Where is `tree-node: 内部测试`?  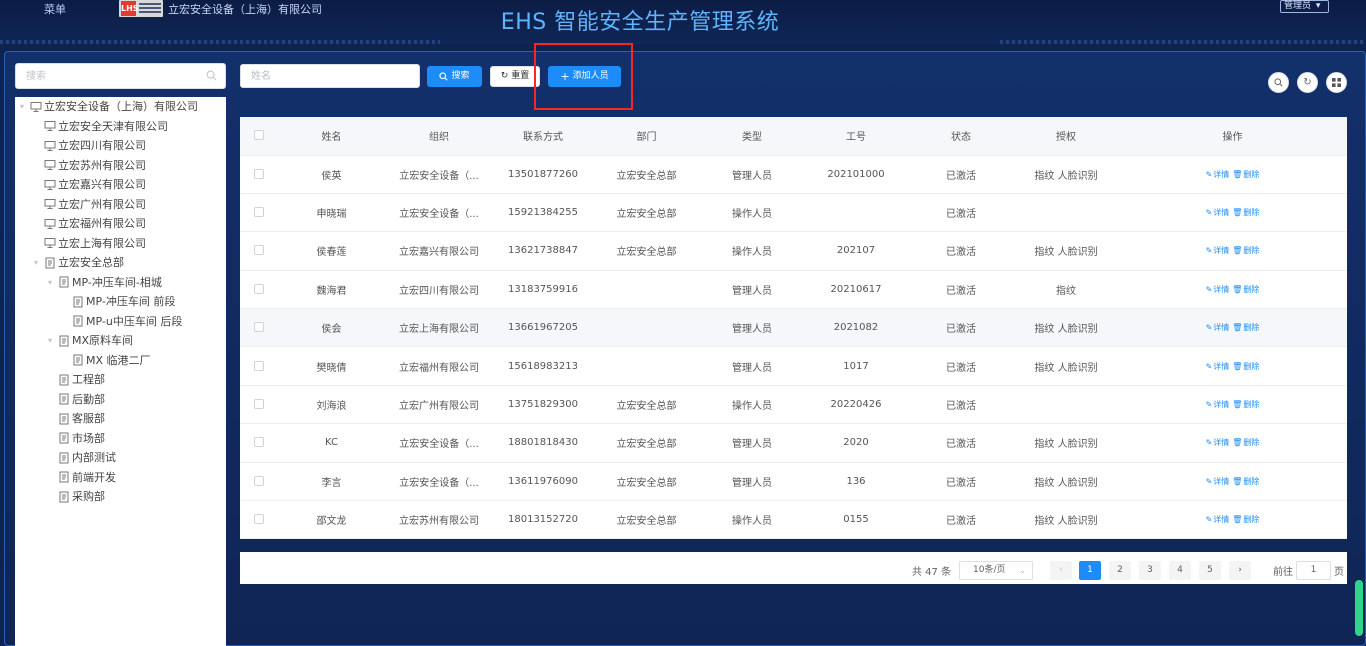 tree-node: 内部测试 is located at coordinates (82, 457).